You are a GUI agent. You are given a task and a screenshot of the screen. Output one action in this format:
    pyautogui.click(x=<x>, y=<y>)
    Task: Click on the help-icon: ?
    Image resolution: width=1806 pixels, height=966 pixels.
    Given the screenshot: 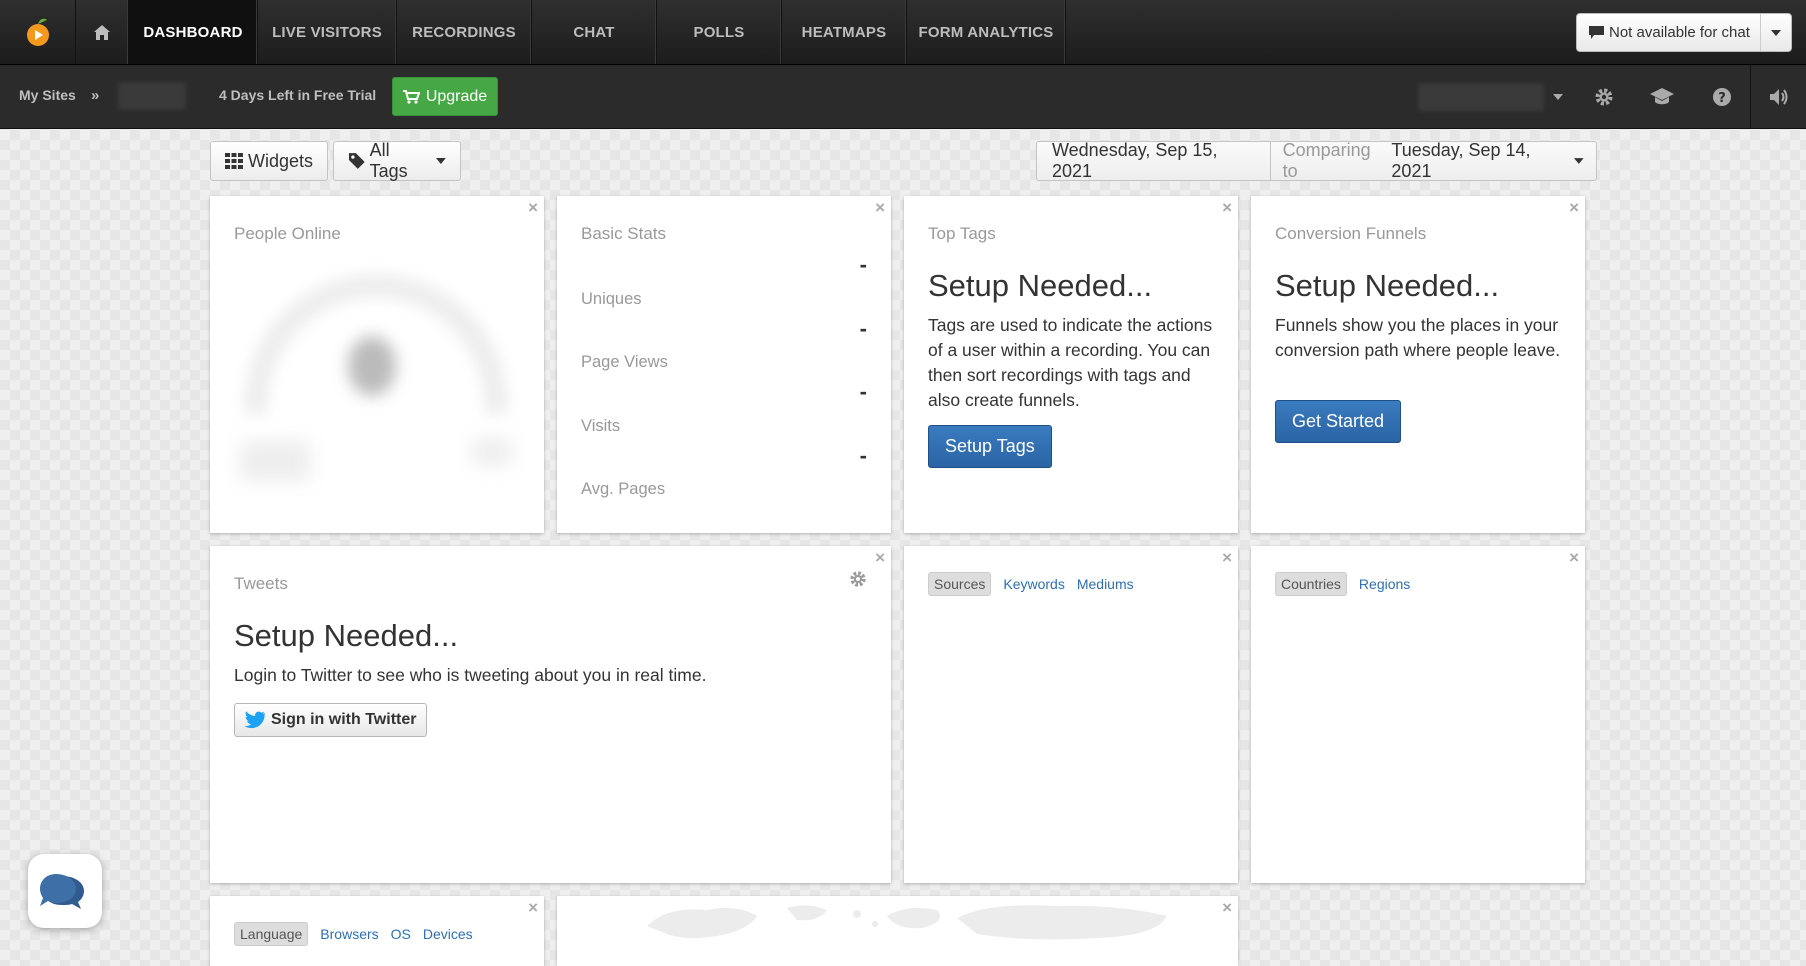 What is the action you would take?
    pyautogui.click(x=1722, y=97)
    